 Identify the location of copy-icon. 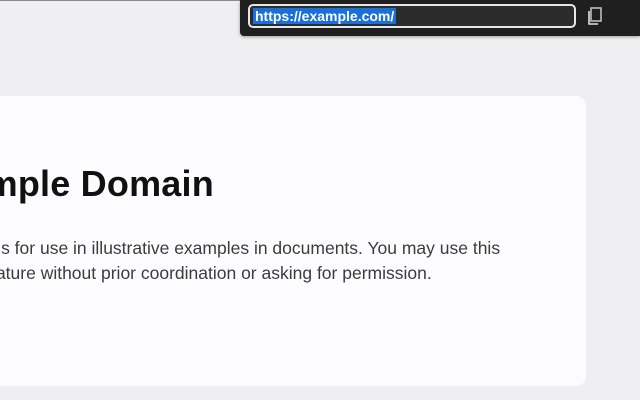
(595, 16).